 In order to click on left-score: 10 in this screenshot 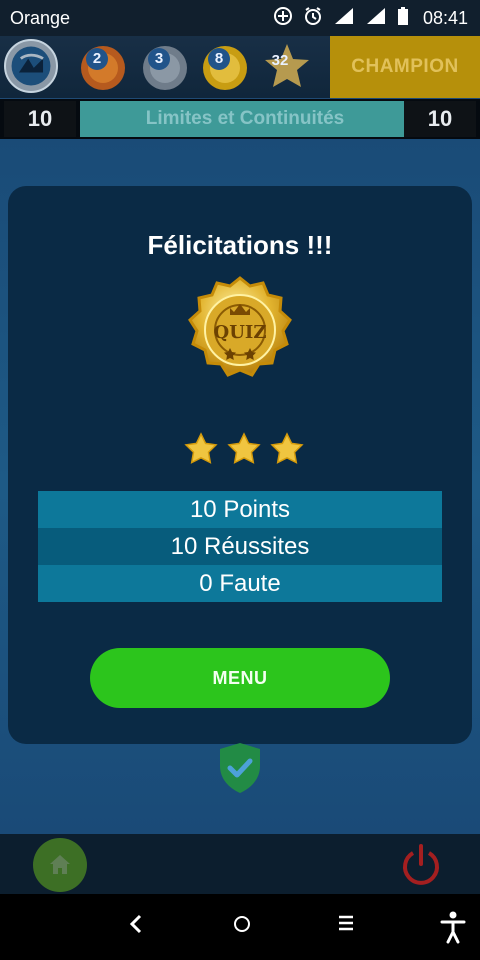, I will do `click(40, 119)`.